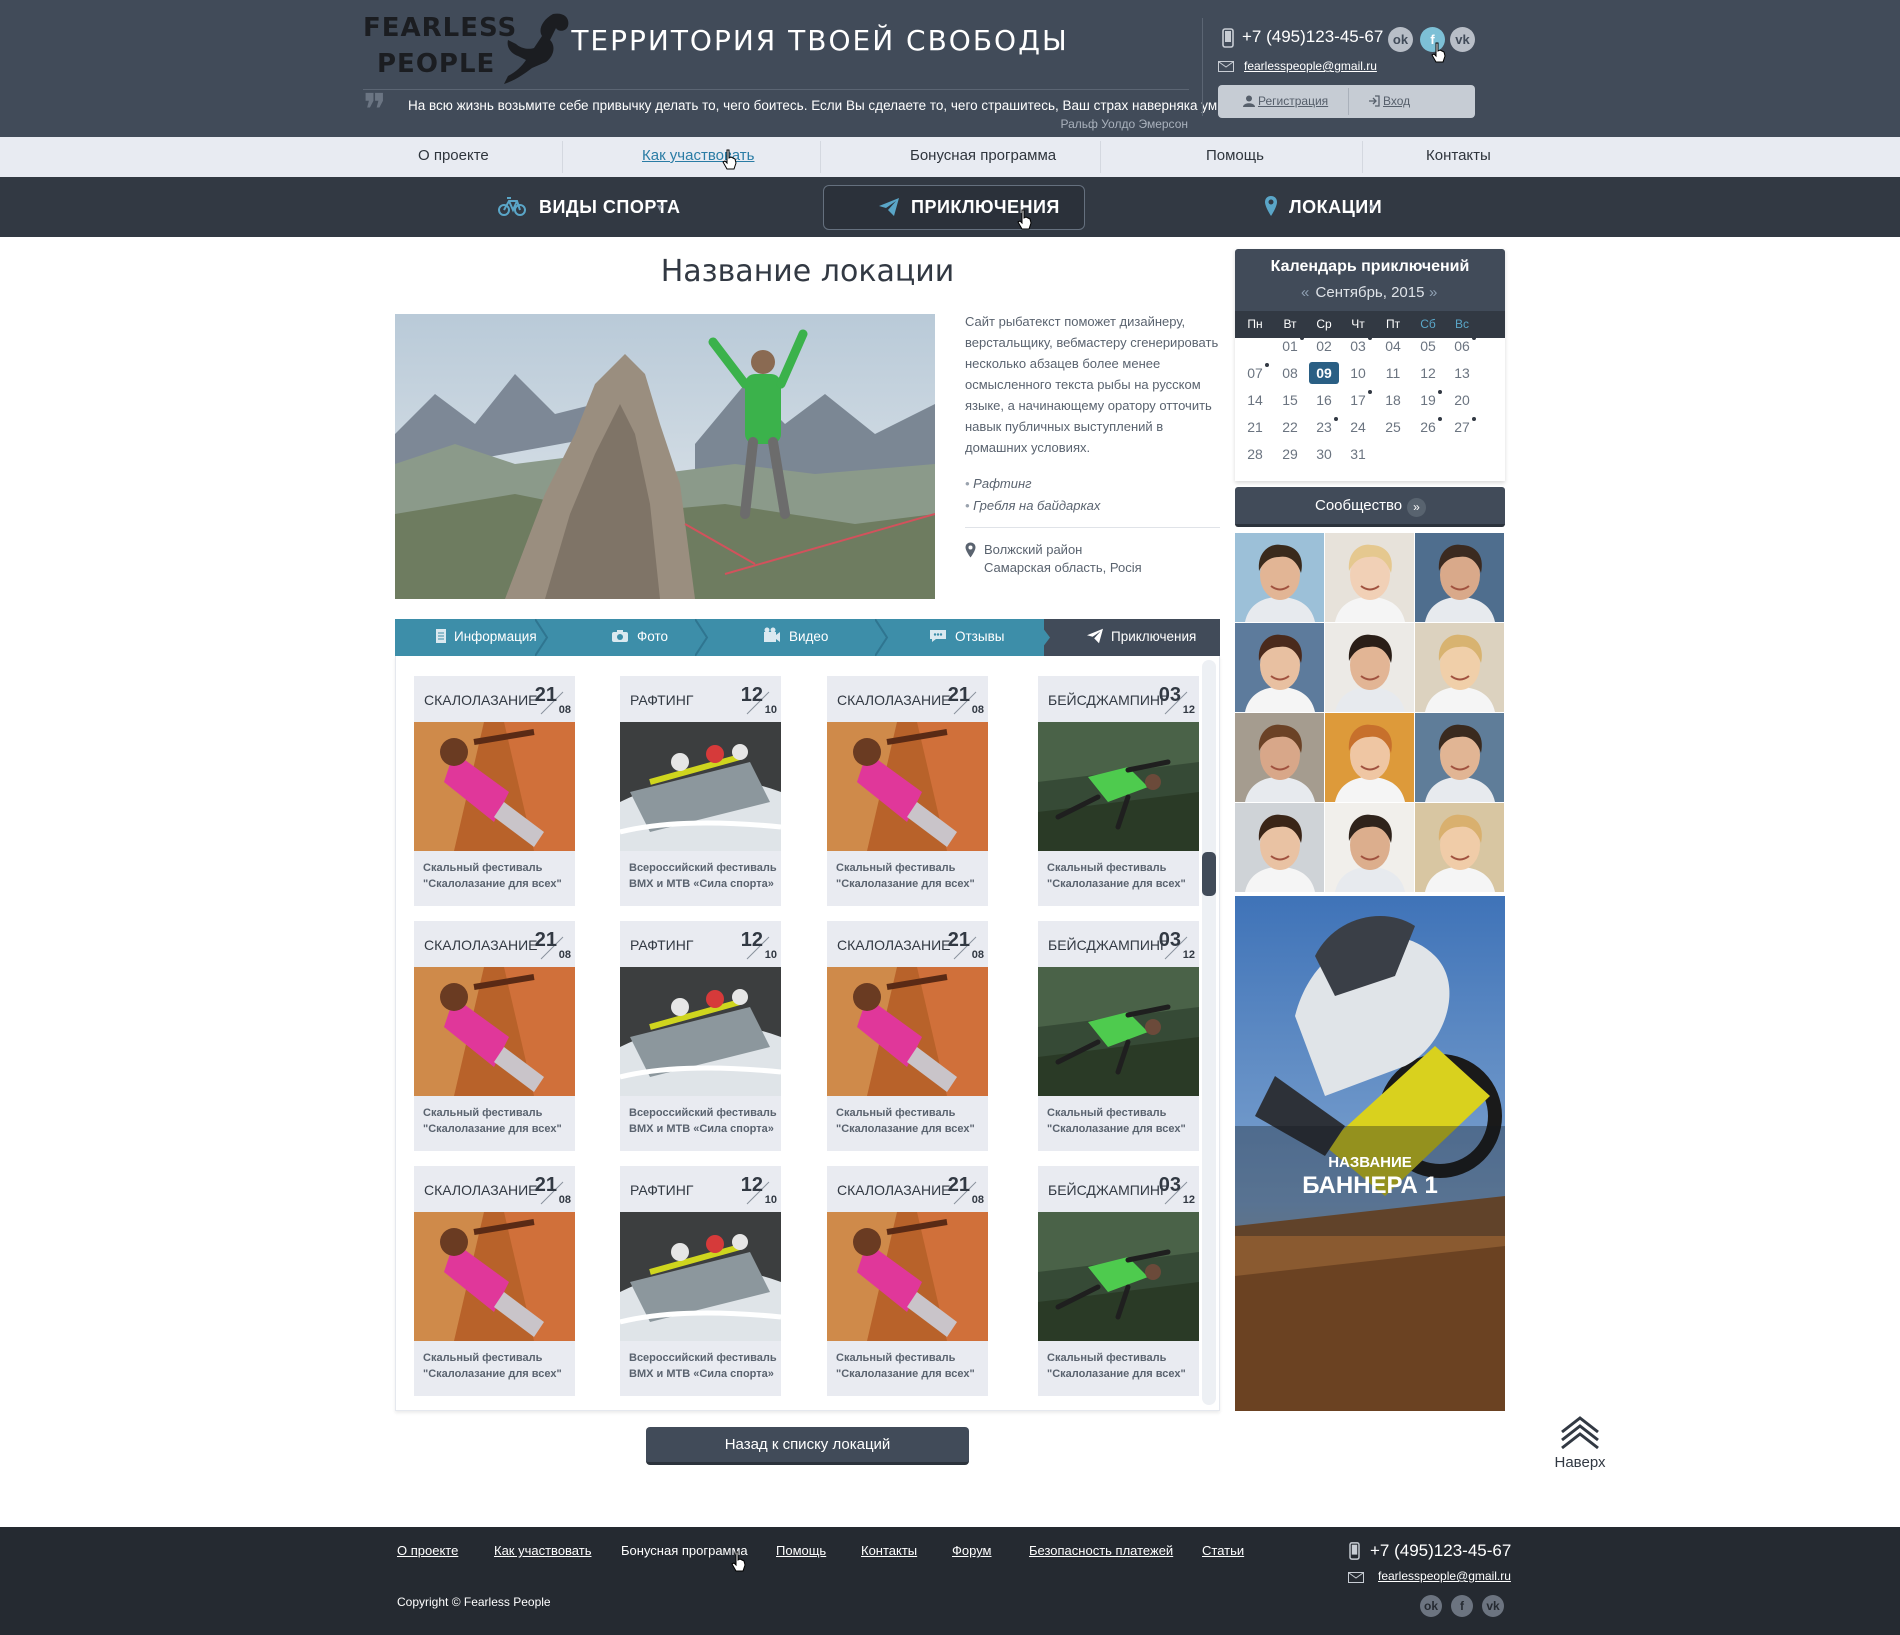 Image resolution: width=1900 pixels, height=1635 pixels. Describe the element at coordinates (1324, 346) in the screenshot. I see `calendar-day: 02` at that location.